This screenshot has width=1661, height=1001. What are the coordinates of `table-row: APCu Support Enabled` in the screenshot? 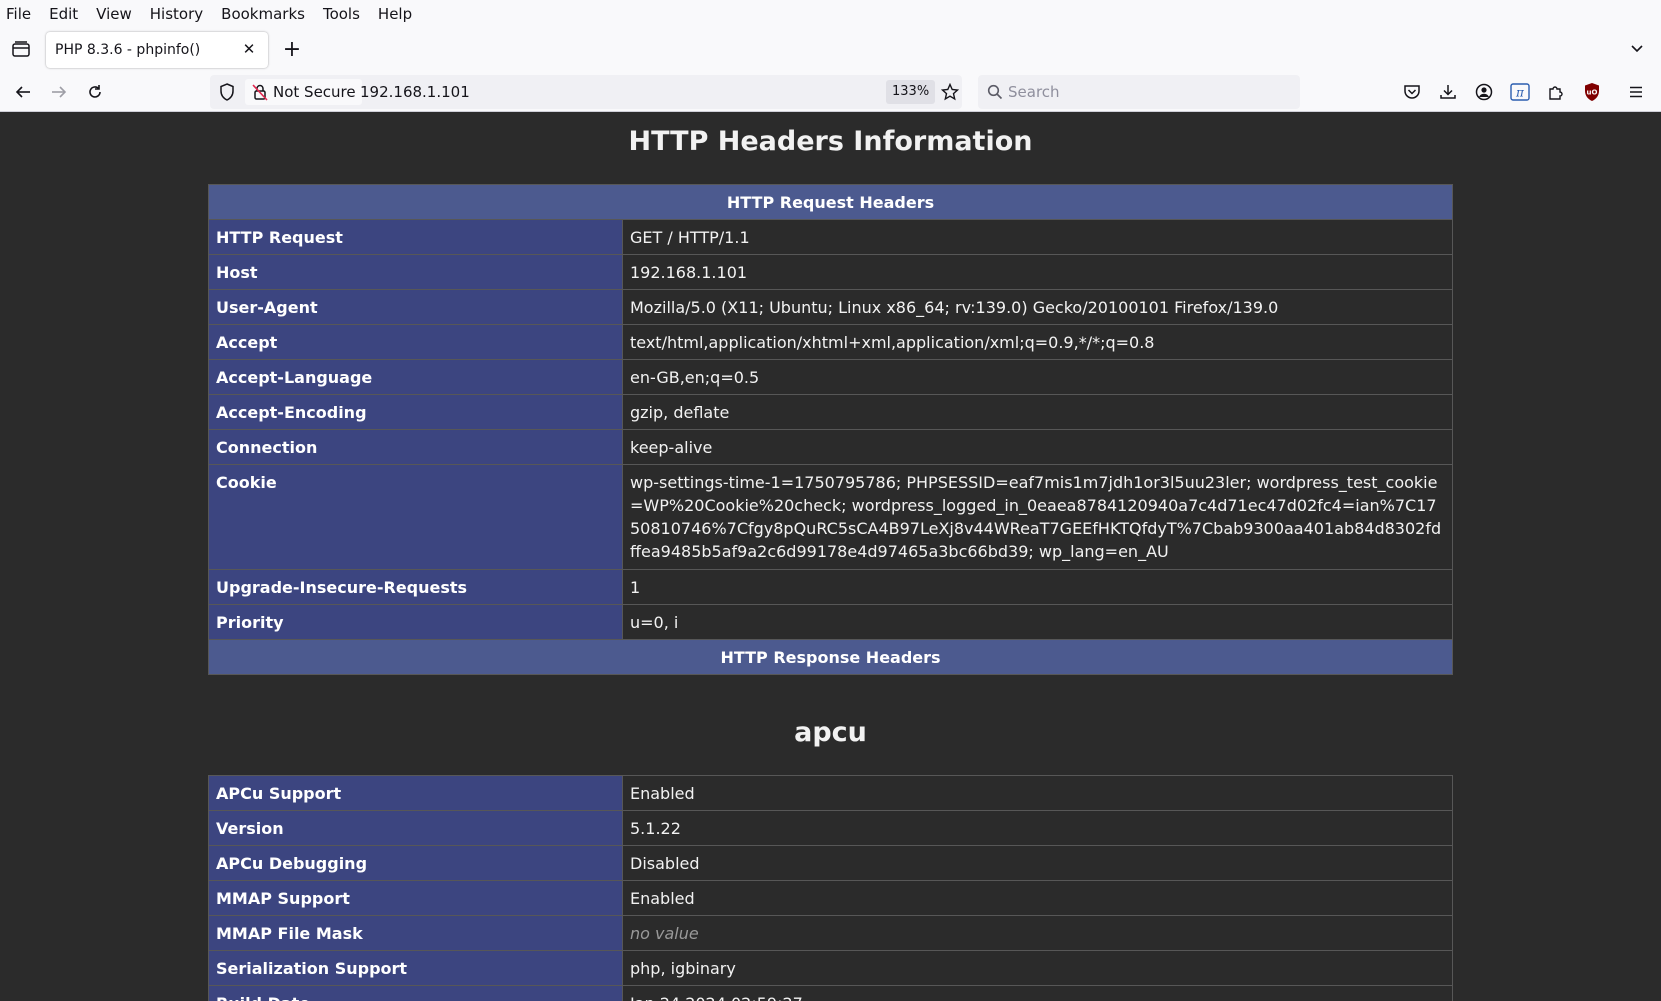 It's located at (830, 793).